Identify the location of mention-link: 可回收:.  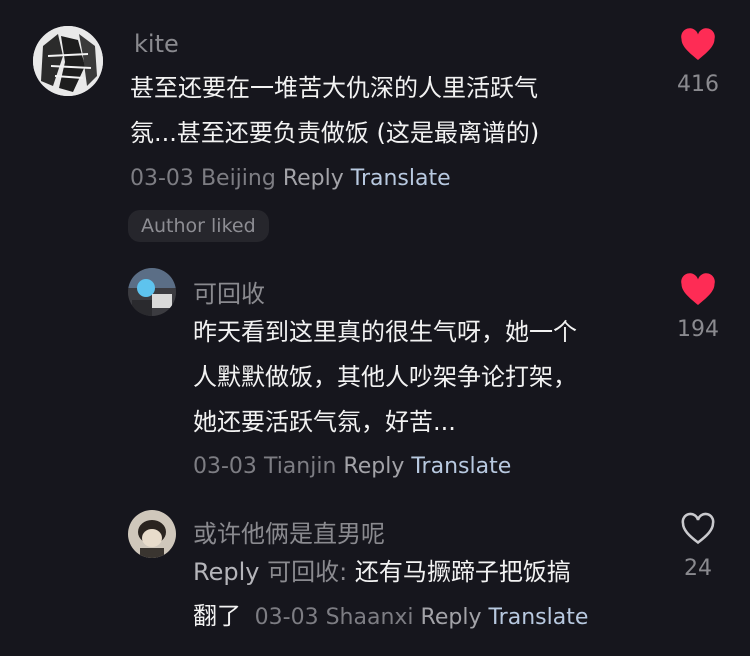
(307, 572).